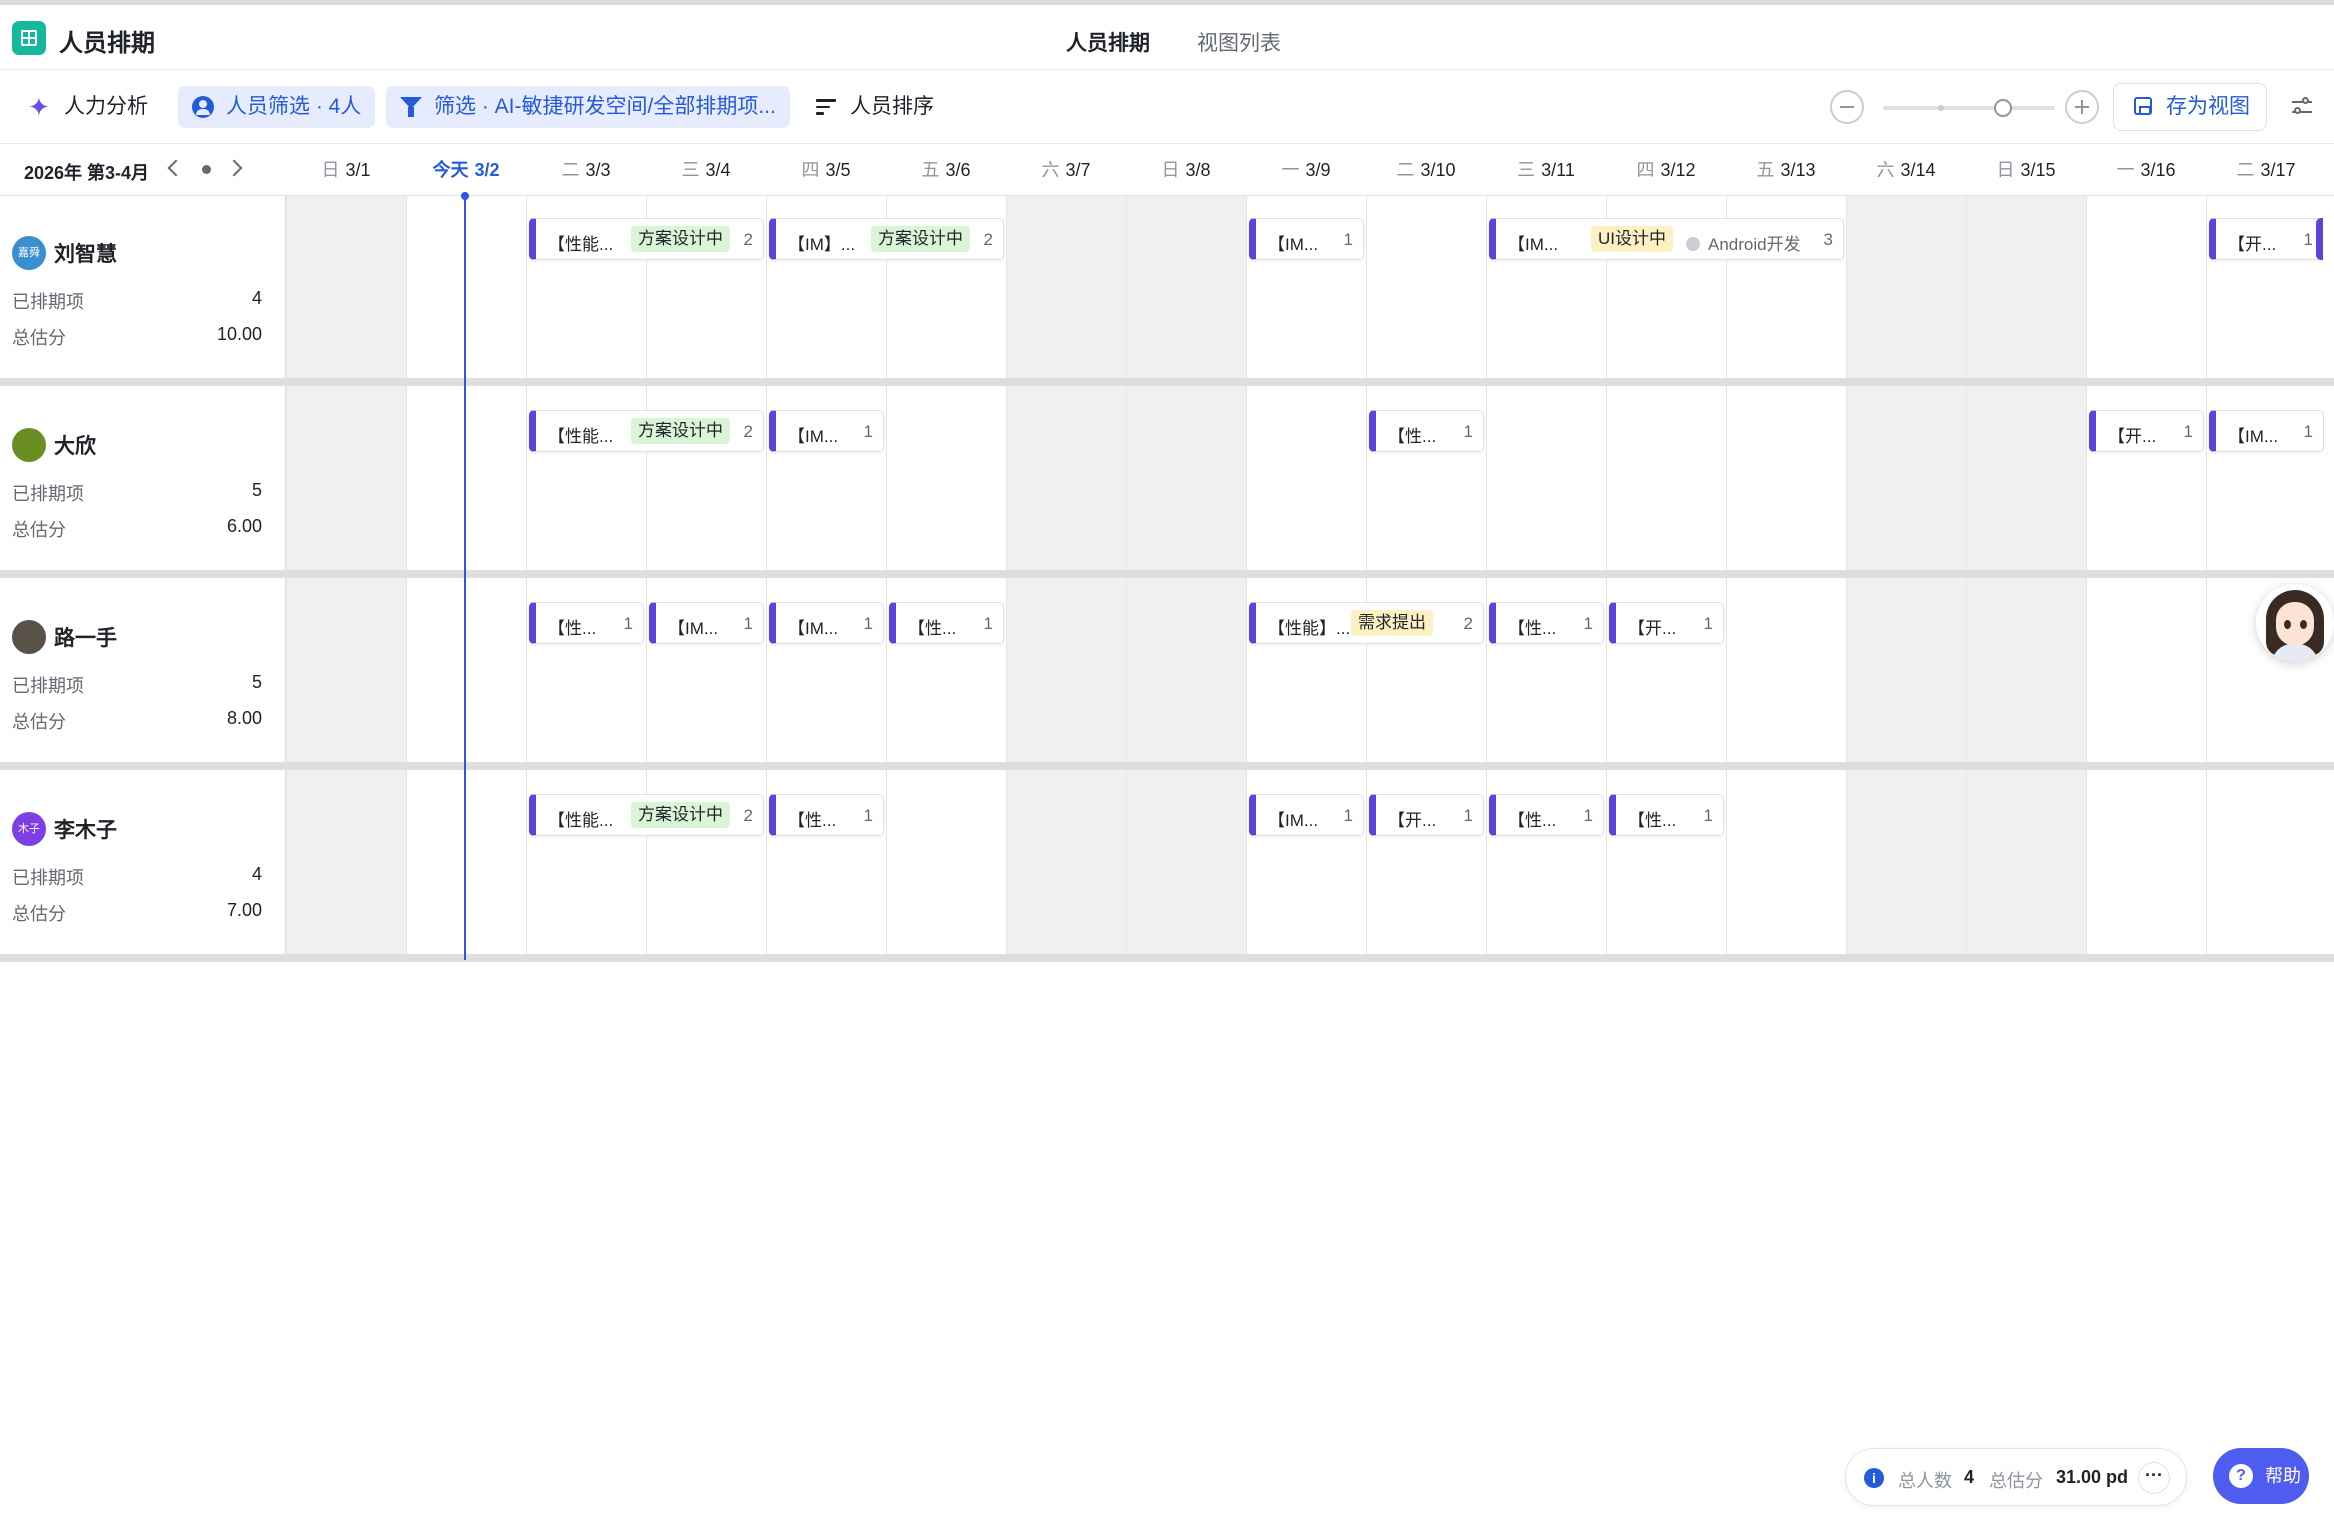 This screenshot has width=2334, height=1522. I want to click on person-row-header: 嘉舜 刘智慧 已排期项 4 总估分 10.00, so click(143, 286).